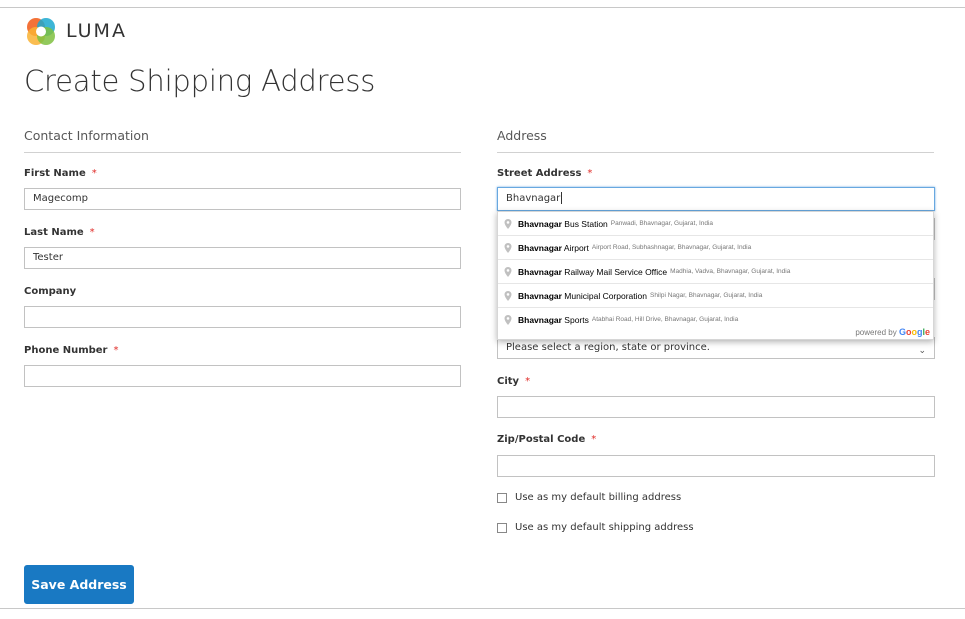 Image resolution: width=965 pixels, height=619 pixels. What do you see at coordinates (41, 31) in the screenshot?
I see `luma-logo-icon` at bounding box center [41, 31].